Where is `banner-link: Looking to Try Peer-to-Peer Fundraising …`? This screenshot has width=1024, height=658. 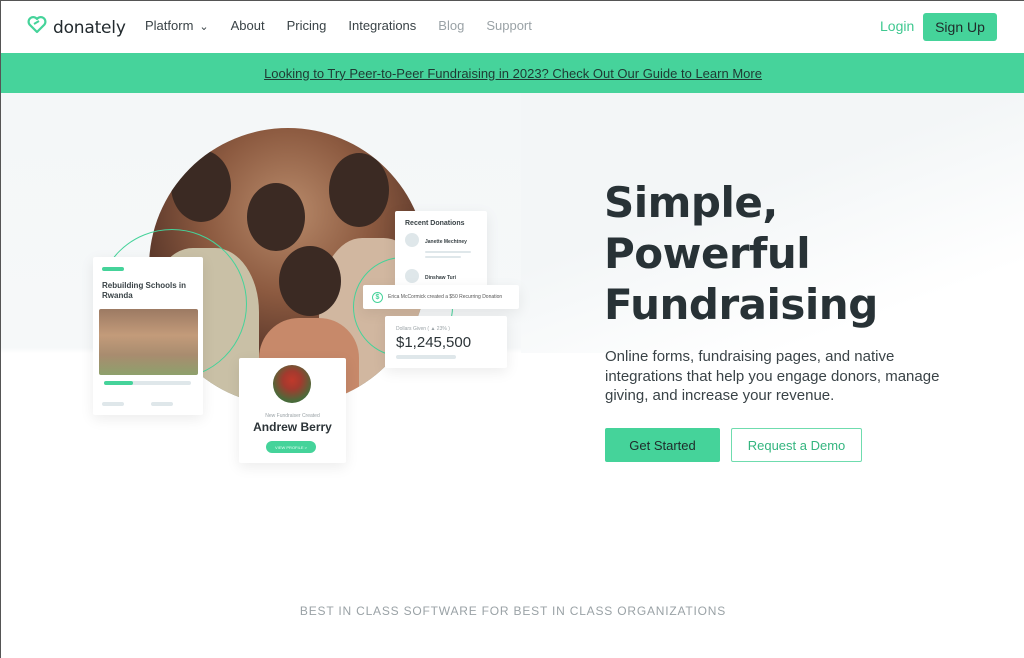 banner-link: Looking to Try Peer-to-Peer Fundraising … is located at coordinates (513, 73).